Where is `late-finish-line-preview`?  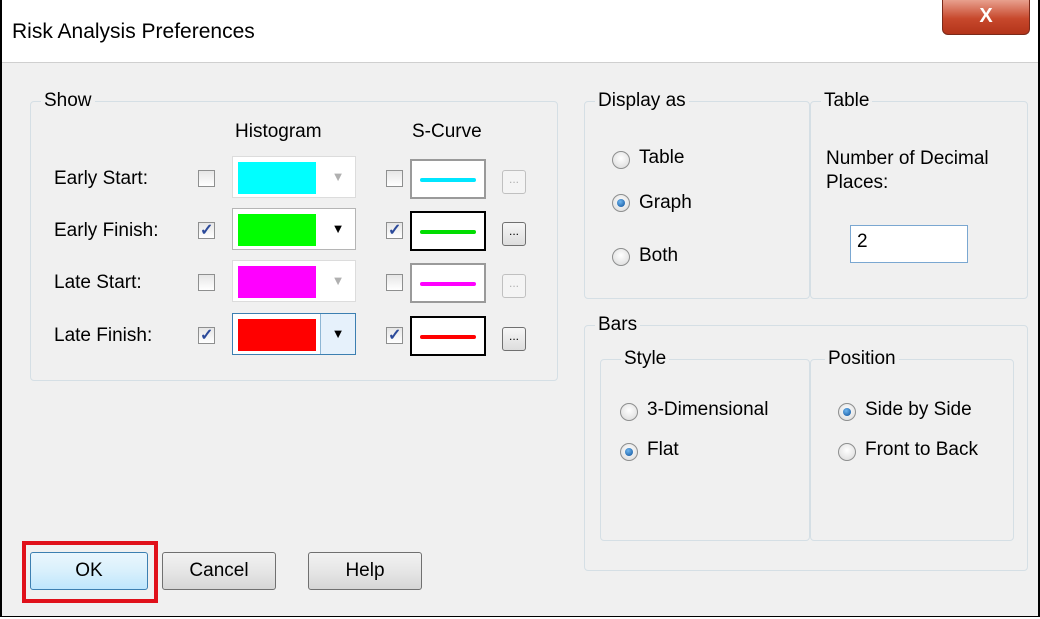
late-finish-line-preview is located at coordinates (448, 336).